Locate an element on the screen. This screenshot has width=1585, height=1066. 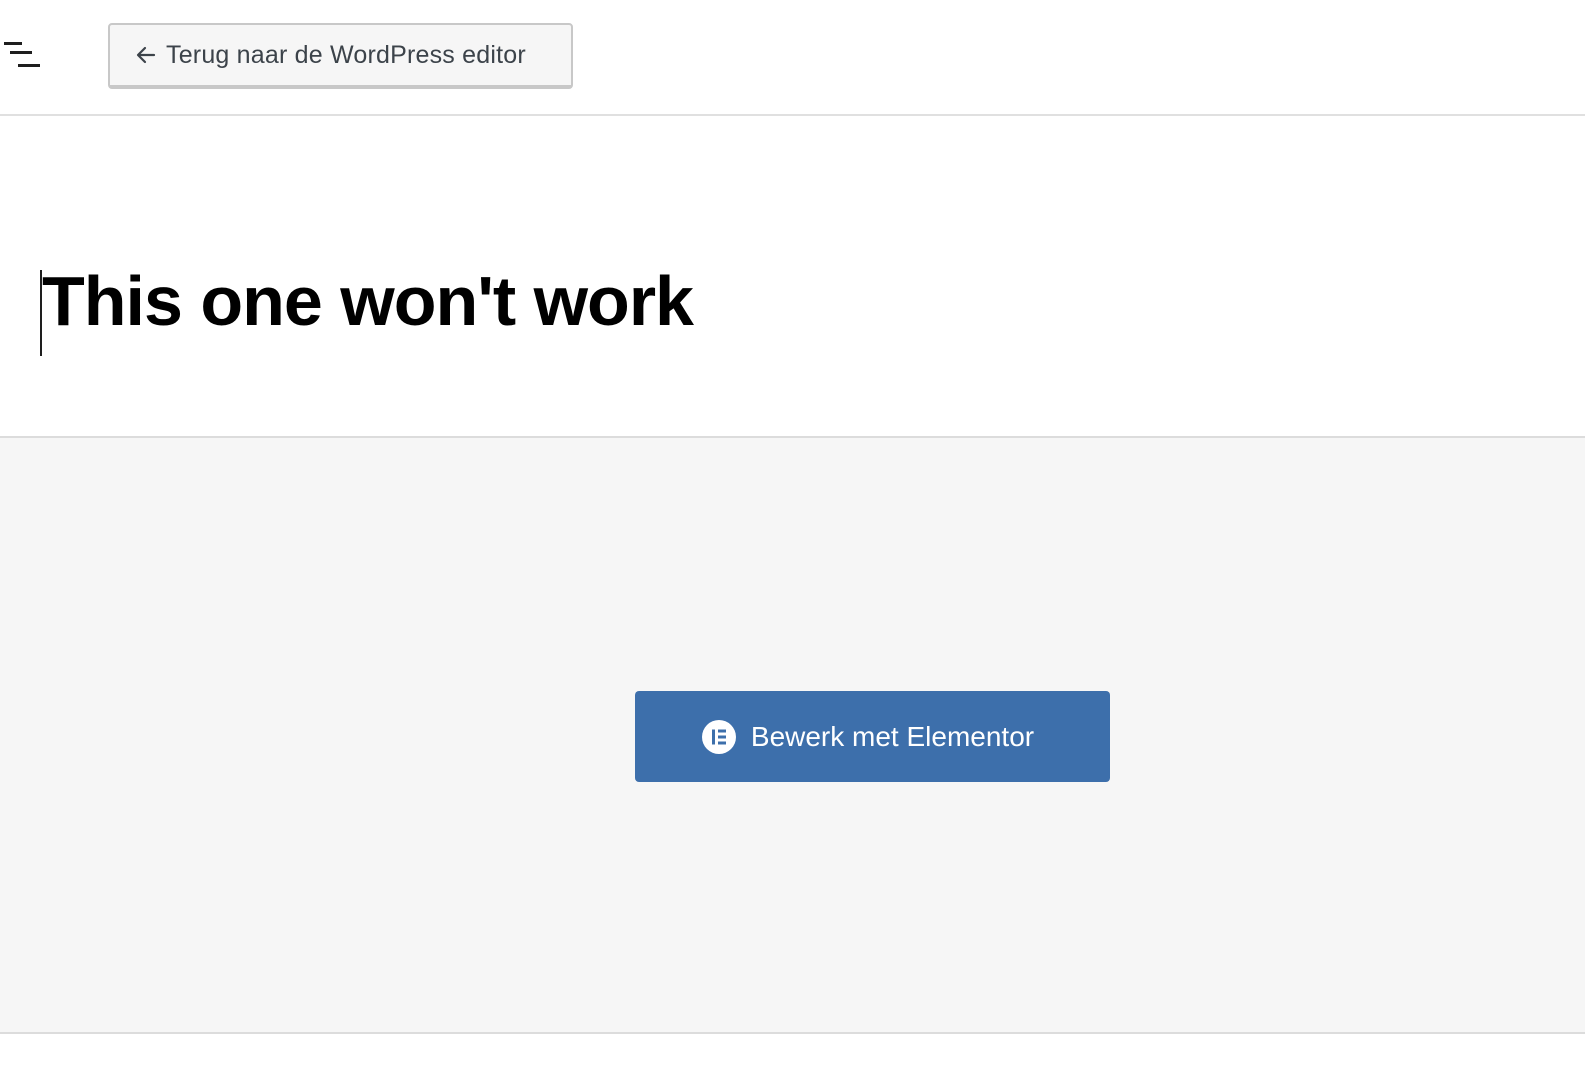
bottom-strip is located at coordinates (792, 1050).